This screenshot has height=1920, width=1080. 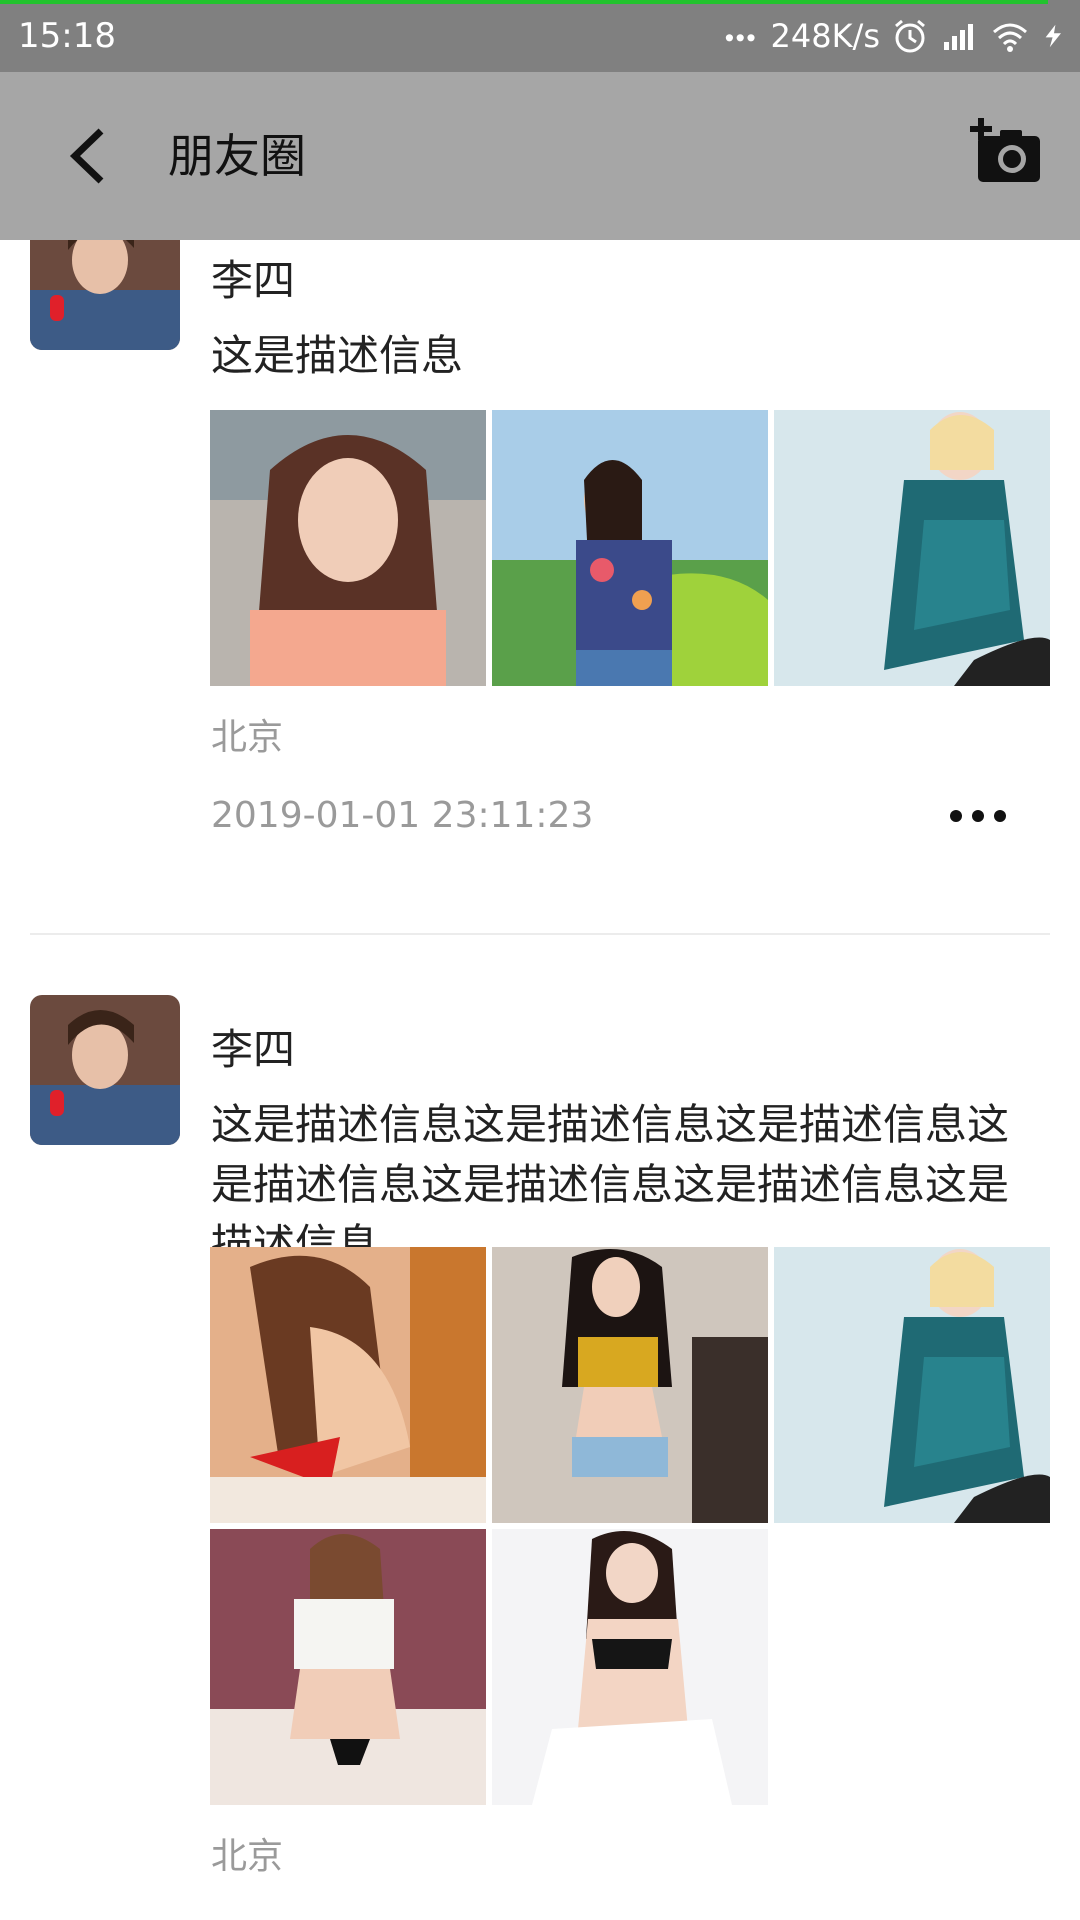 I want to click on more-options-button, so click(x=978, y=816).